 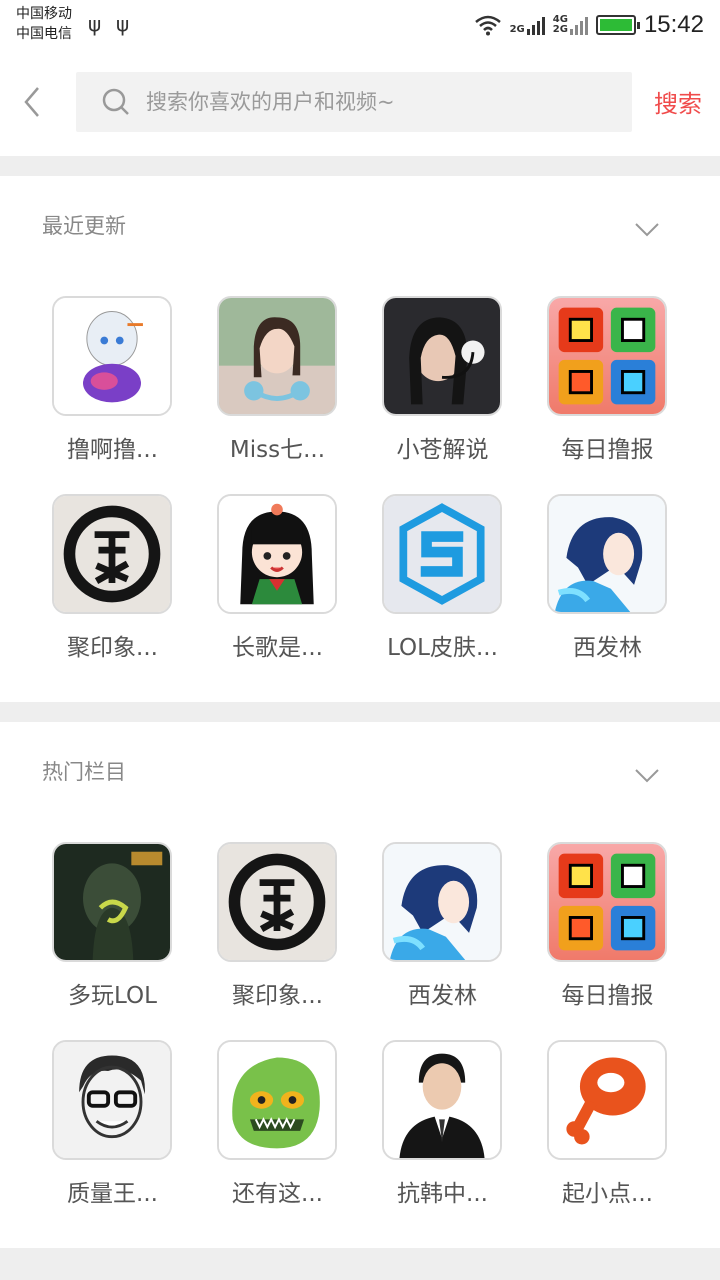 I want to click on search-button: 搜索, so click(x=678, y=101).